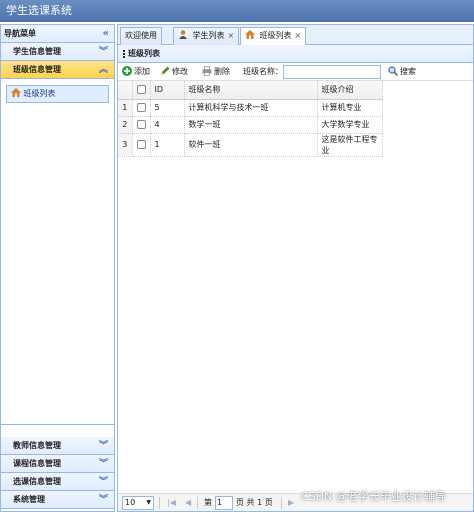 The image size is (474, 512). I want to click on cell-id: 1, so click(167, 145).